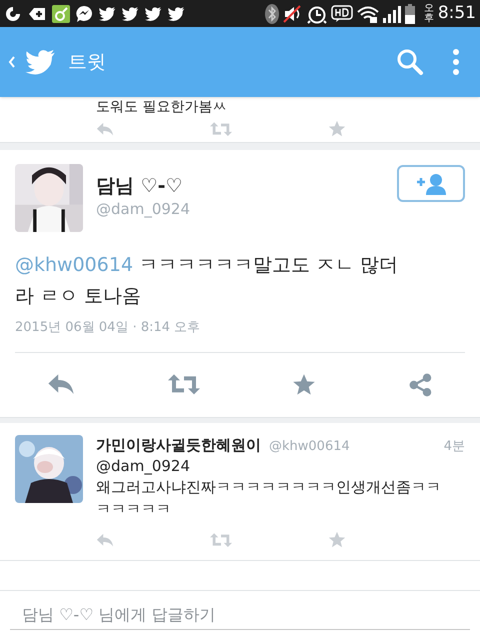 This screenshot has height=640, width=480. I want to click on menu-icon, so click(456, 62).